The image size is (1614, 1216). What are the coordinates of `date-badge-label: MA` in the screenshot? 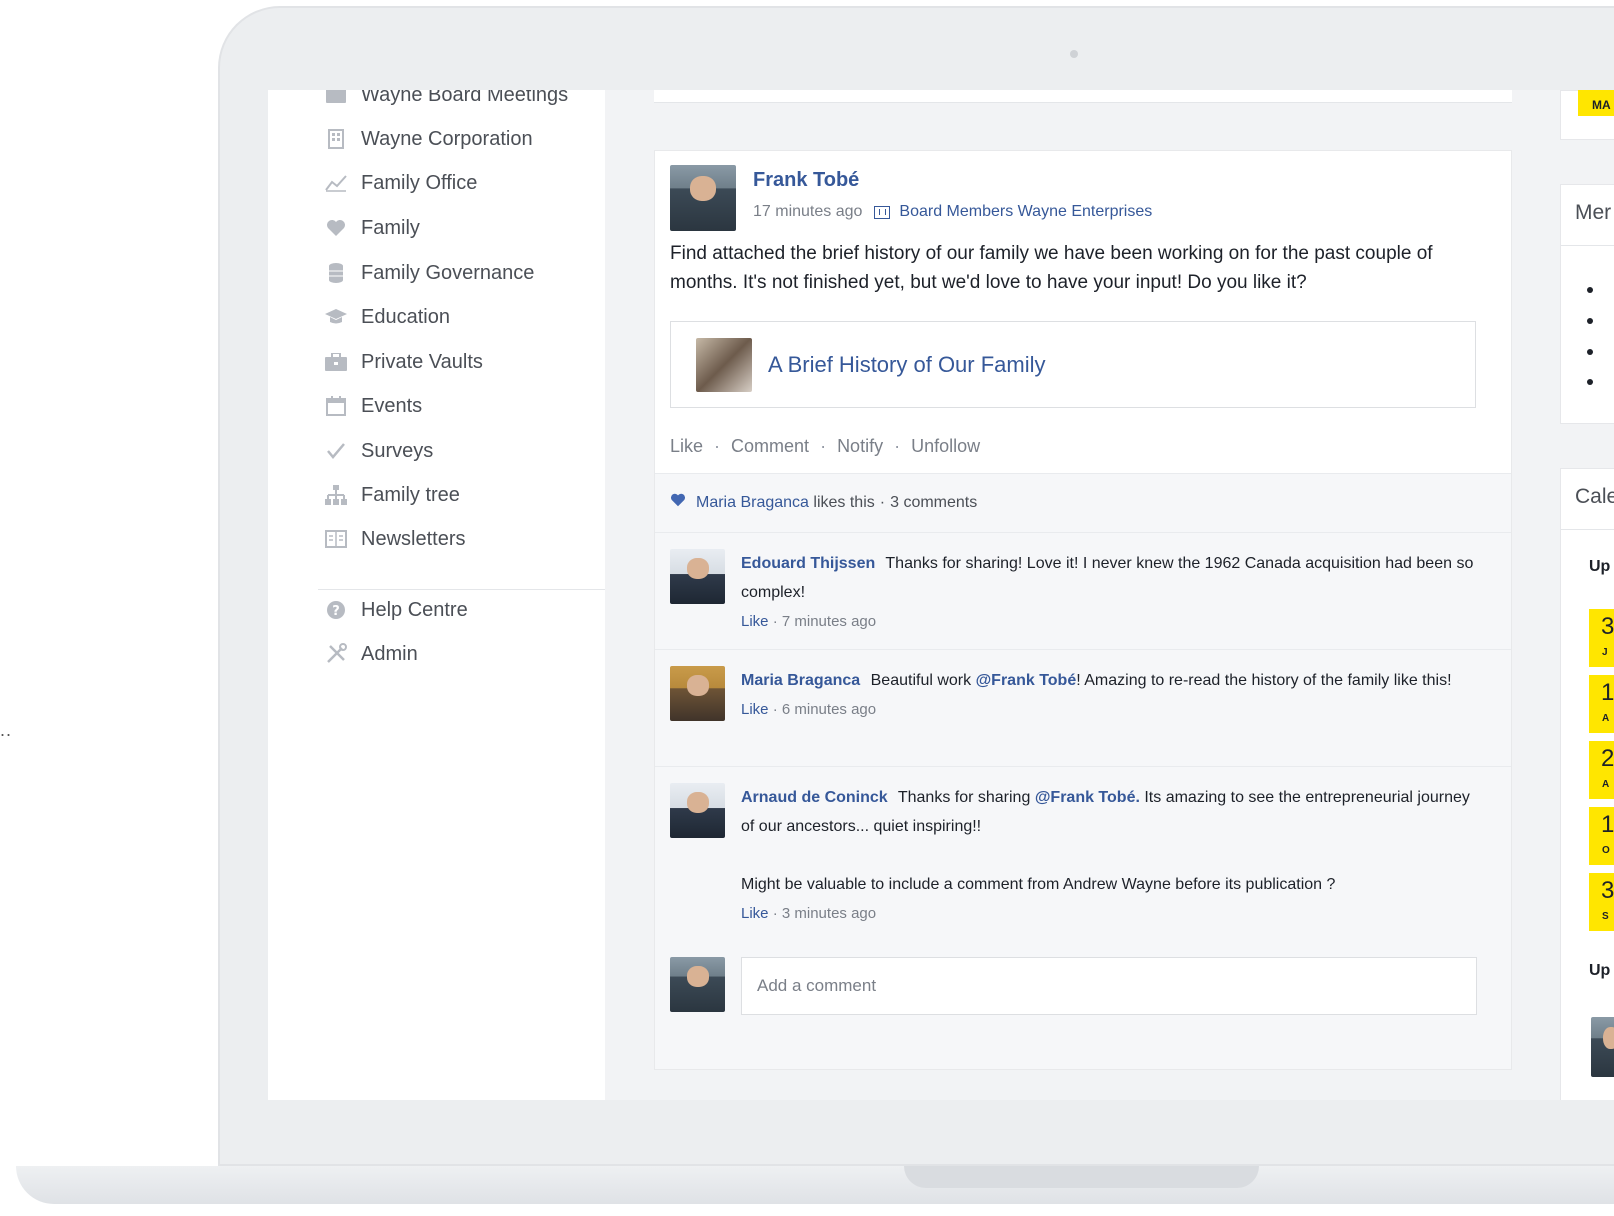 It's located at (1601, 105).